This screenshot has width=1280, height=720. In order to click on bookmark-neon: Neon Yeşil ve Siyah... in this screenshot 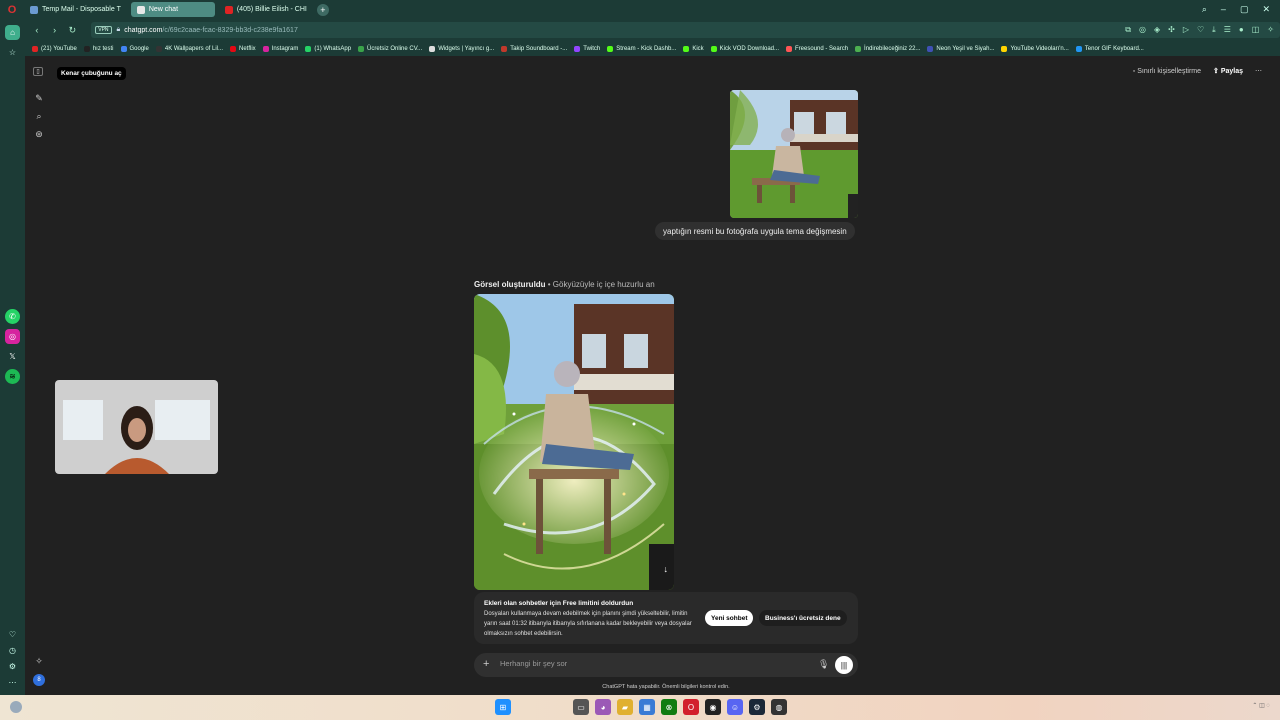, I will do `click(960, 48)`.